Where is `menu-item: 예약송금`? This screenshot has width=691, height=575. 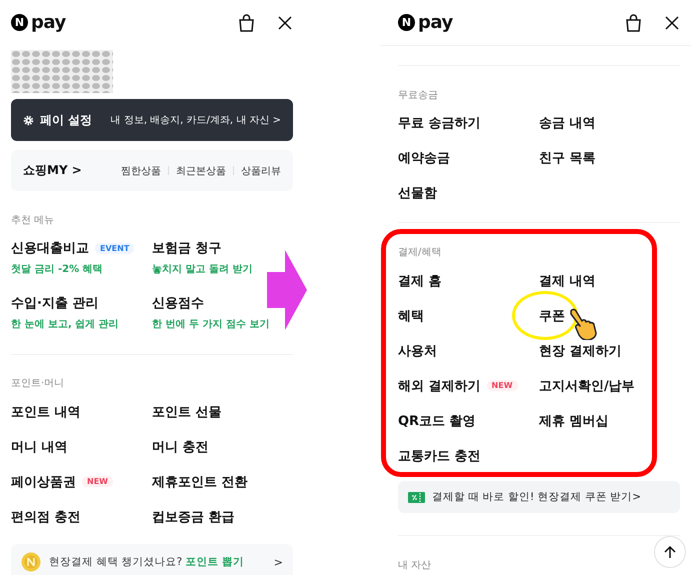 menu-item: 예약송금 is located at coordinates (424, 157).